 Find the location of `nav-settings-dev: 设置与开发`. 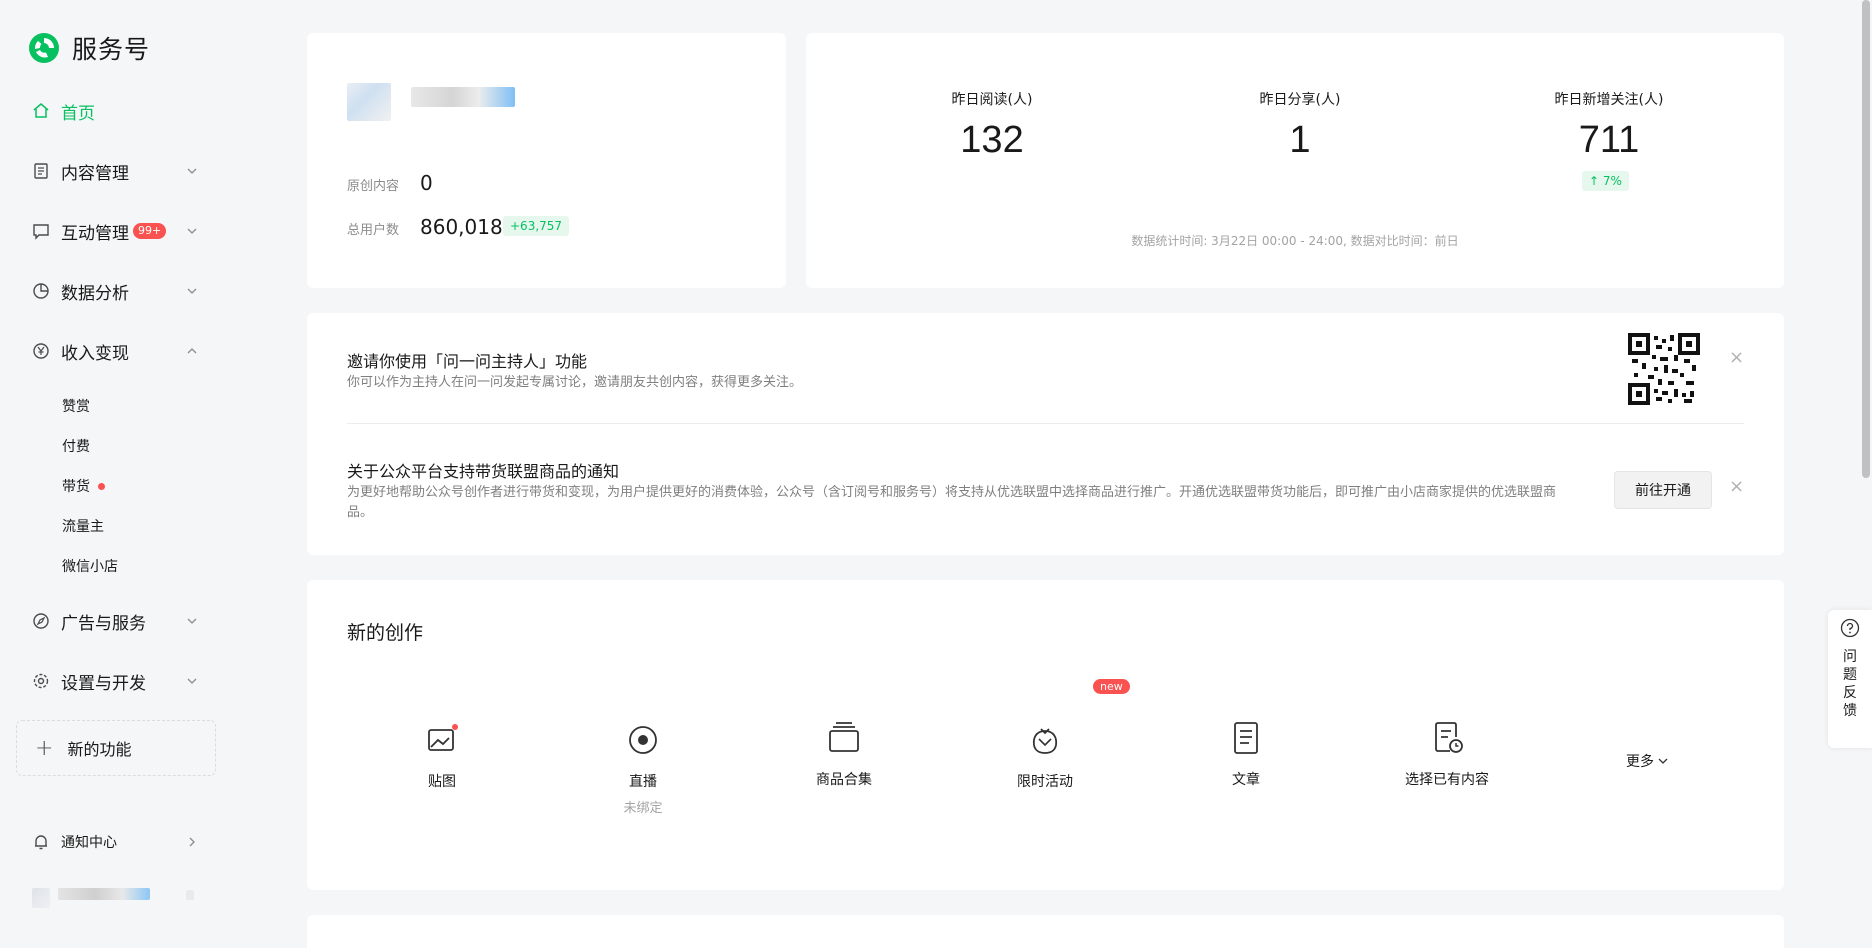

nav-settings-dev: 设置与开发 is located at coordinates (89, 681).